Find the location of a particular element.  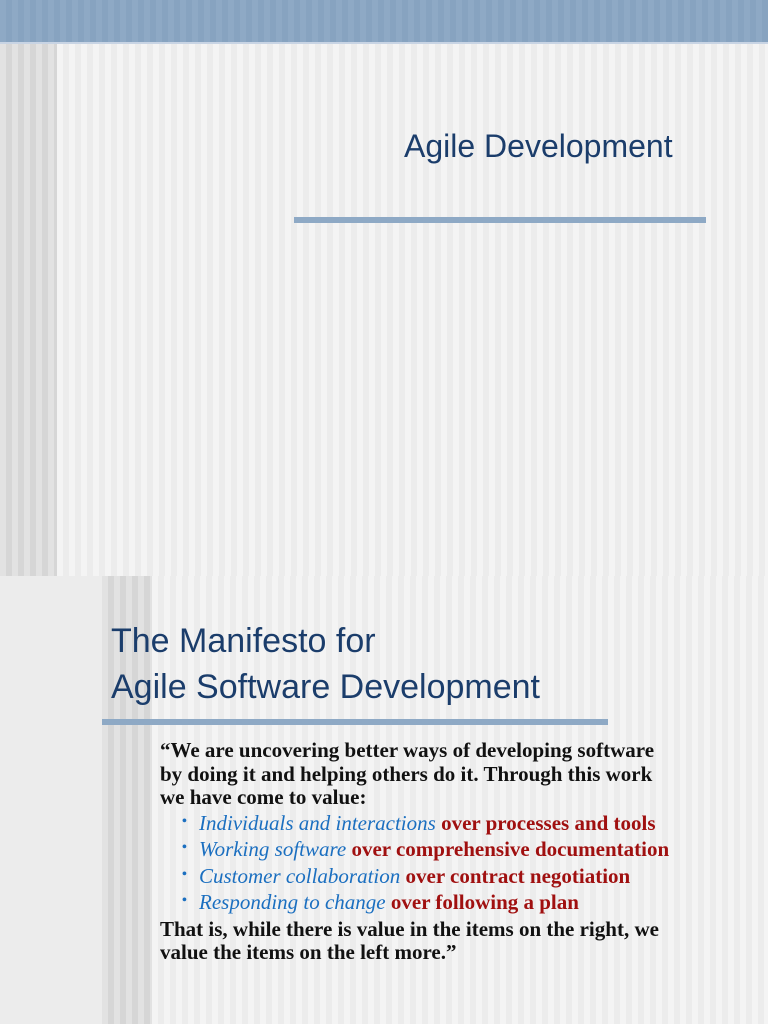

over-item: over following a plan is located at coordinates (484, 902).